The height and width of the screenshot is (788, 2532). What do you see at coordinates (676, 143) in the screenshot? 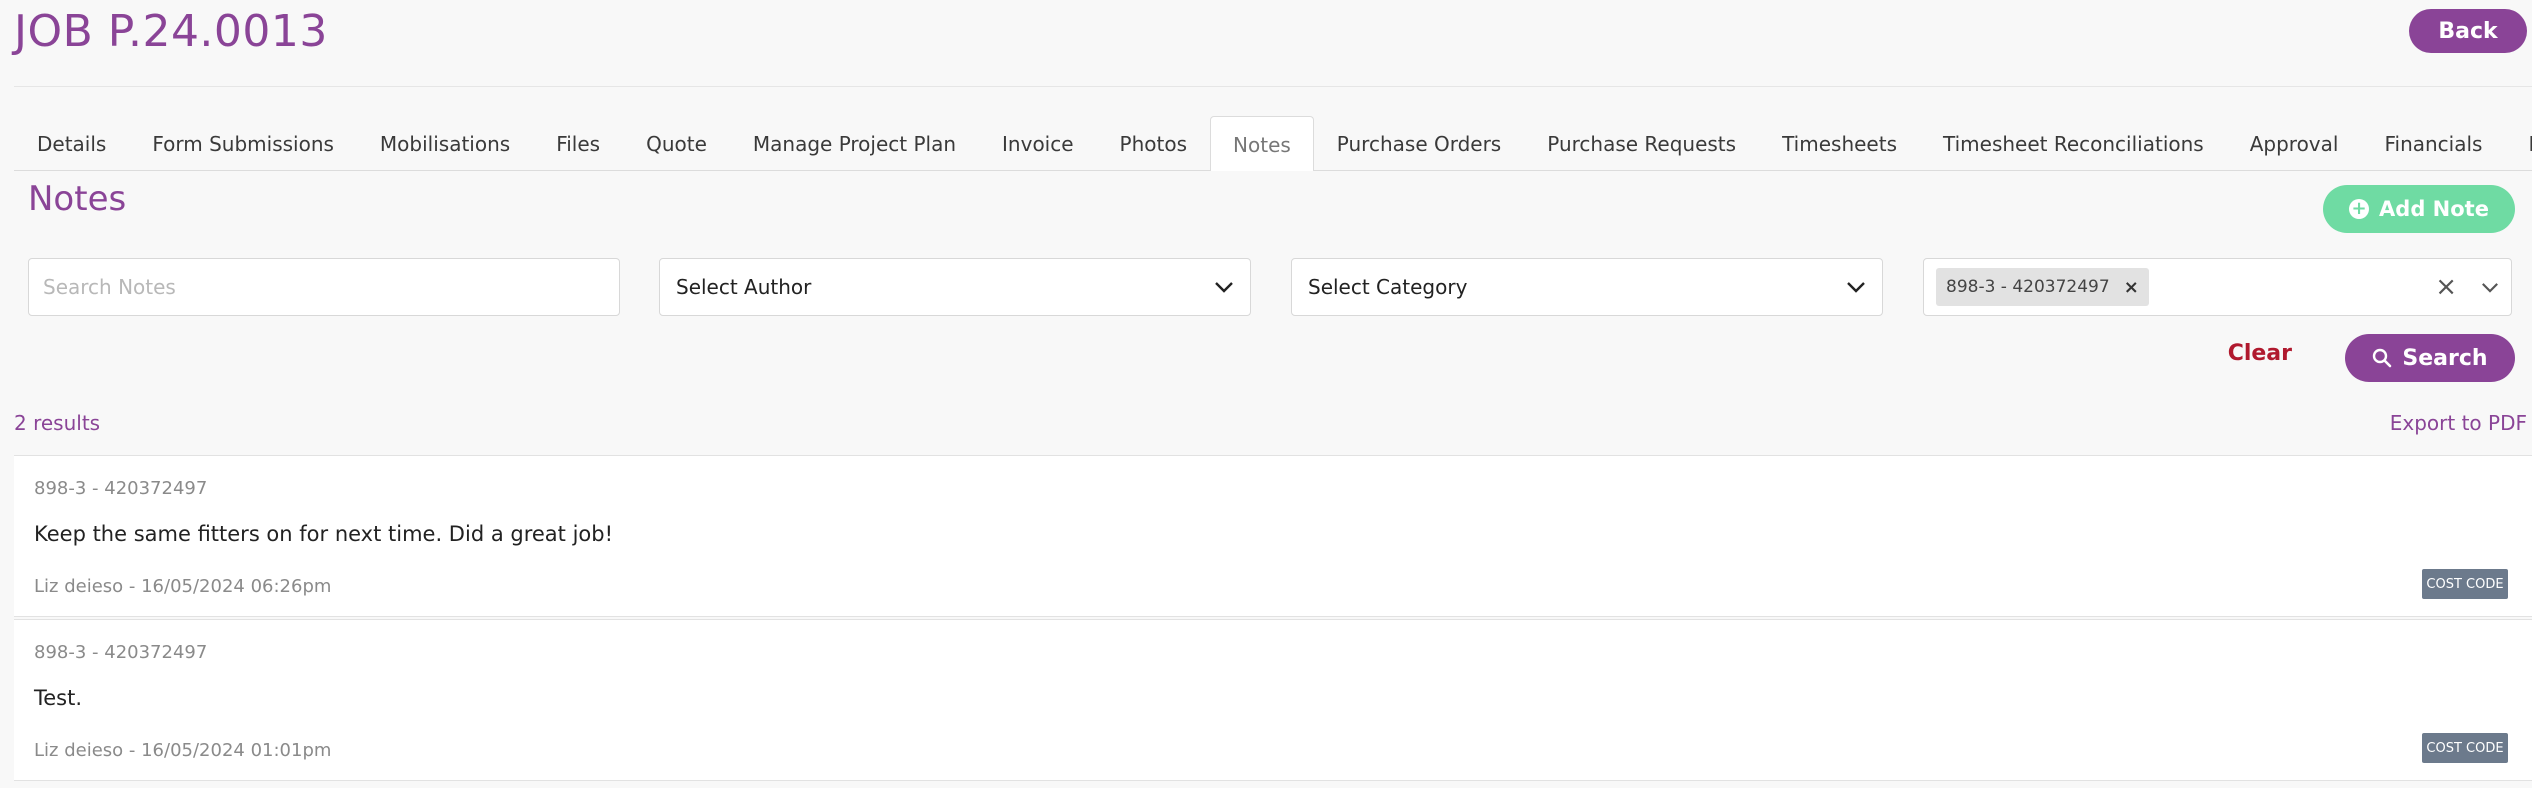
I see `tab-quote: Quote` at bounding box center [676, 143].